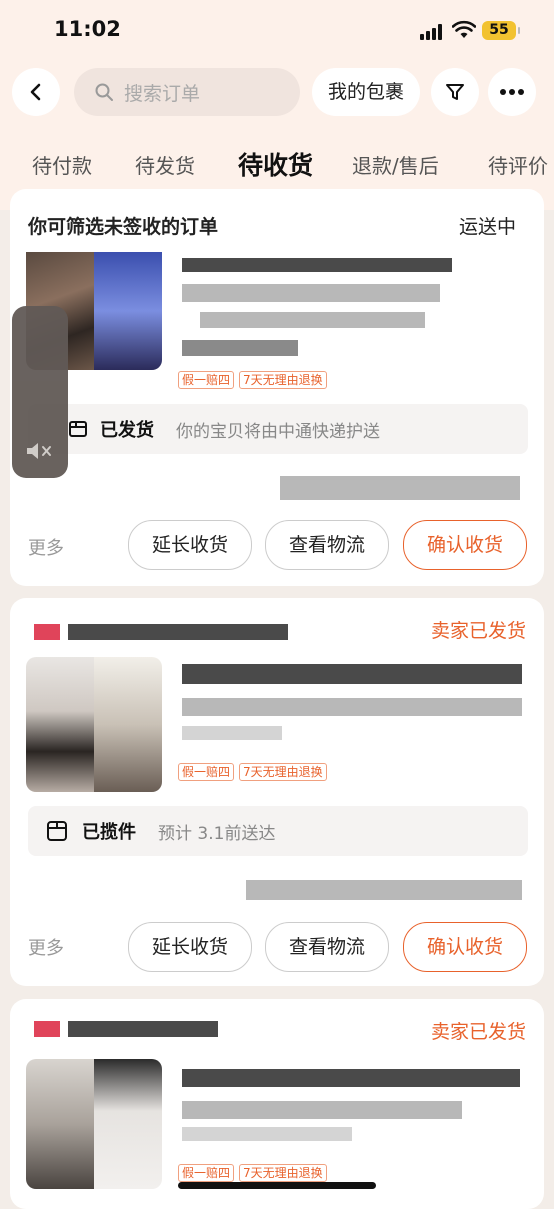  What do you see at coordinates (87, 29) in the screenshot?
I see `status-time: 11:02` at bounding box center [87, 29].